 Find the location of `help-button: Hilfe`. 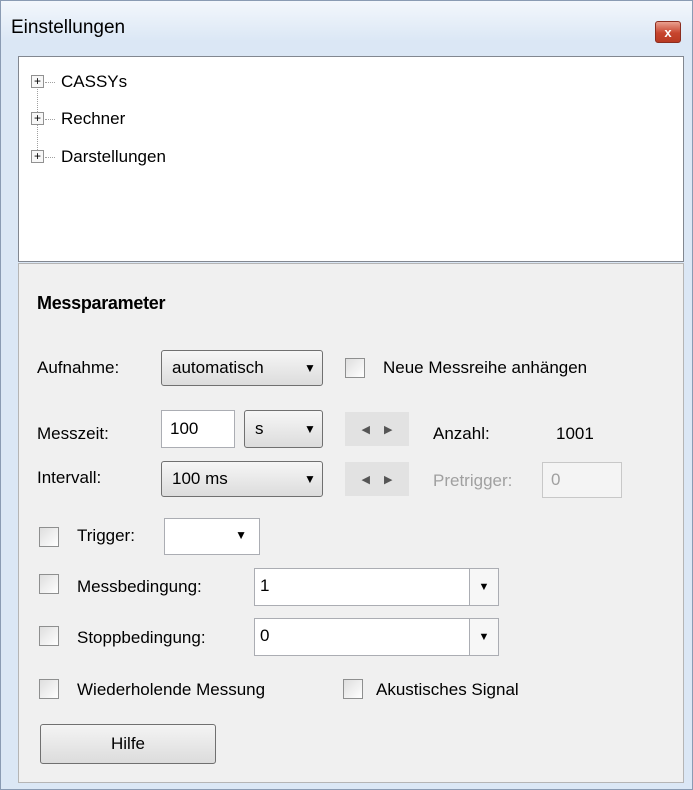

help-button: Hilfe is located at coordinates (128, 744).